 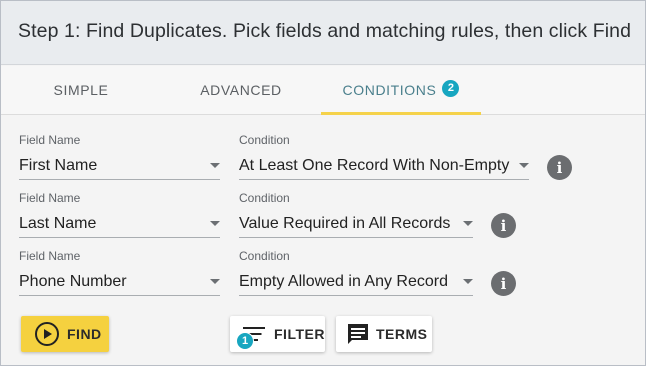 I want to click on comment-text-icon, so click(x=358, y=334).